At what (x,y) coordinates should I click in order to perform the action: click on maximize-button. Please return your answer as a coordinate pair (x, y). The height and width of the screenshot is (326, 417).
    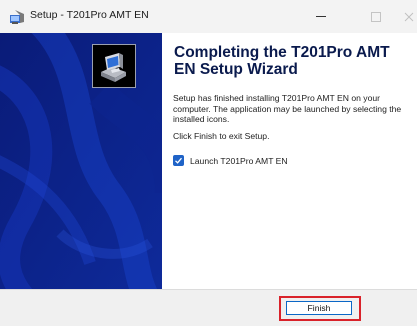
    Looking at the image, I should click on (376, 16).